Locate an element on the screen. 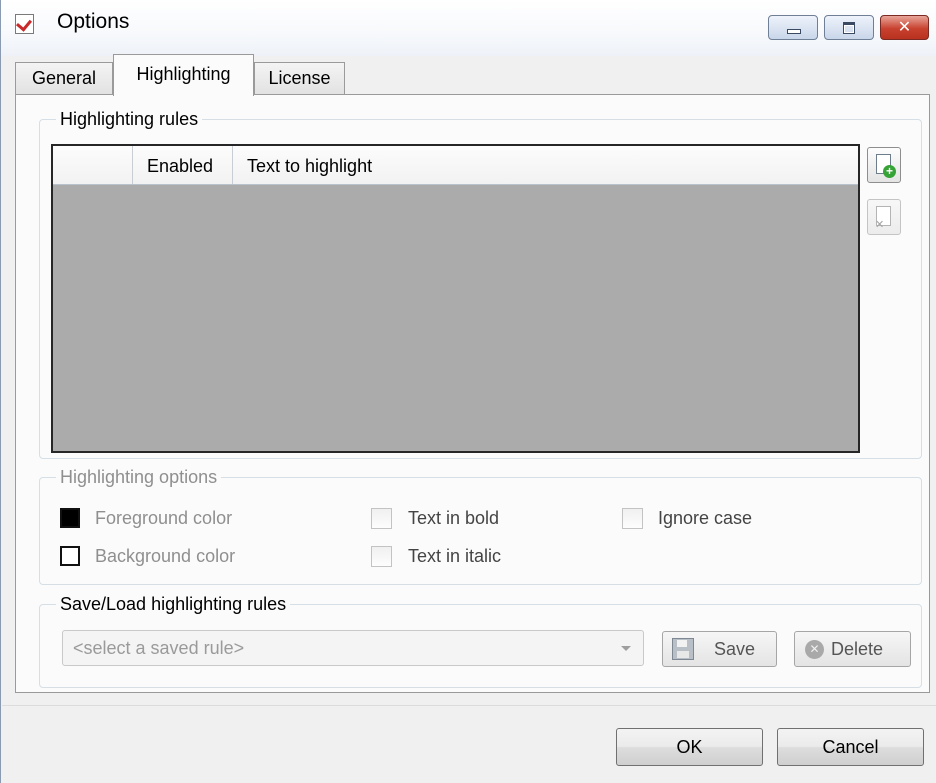 Image resolution: width=936 pixels, height=783 pixels. text-in-italic-checkbox is located at coordinates (381, 556).